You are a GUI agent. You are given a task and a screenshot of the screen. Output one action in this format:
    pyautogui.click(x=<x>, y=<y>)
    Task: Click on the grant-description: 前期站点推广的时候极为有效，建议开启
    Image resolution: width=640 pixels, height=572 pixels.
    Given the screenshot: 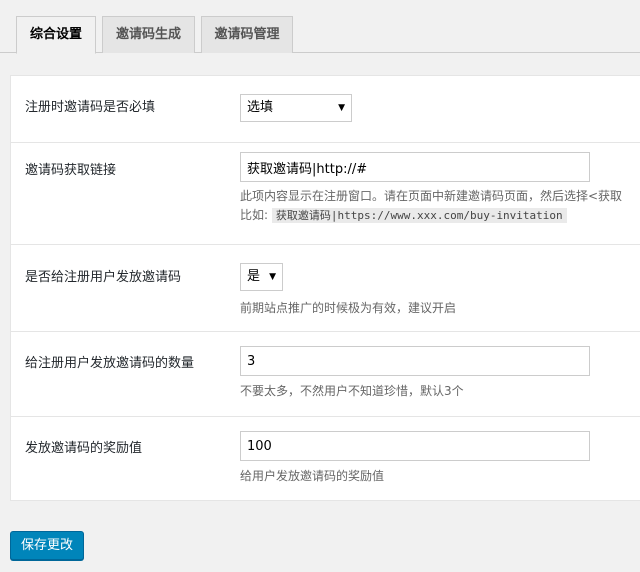 What is the action you would take?
    pyautogui.click(x=348, y=308)
    